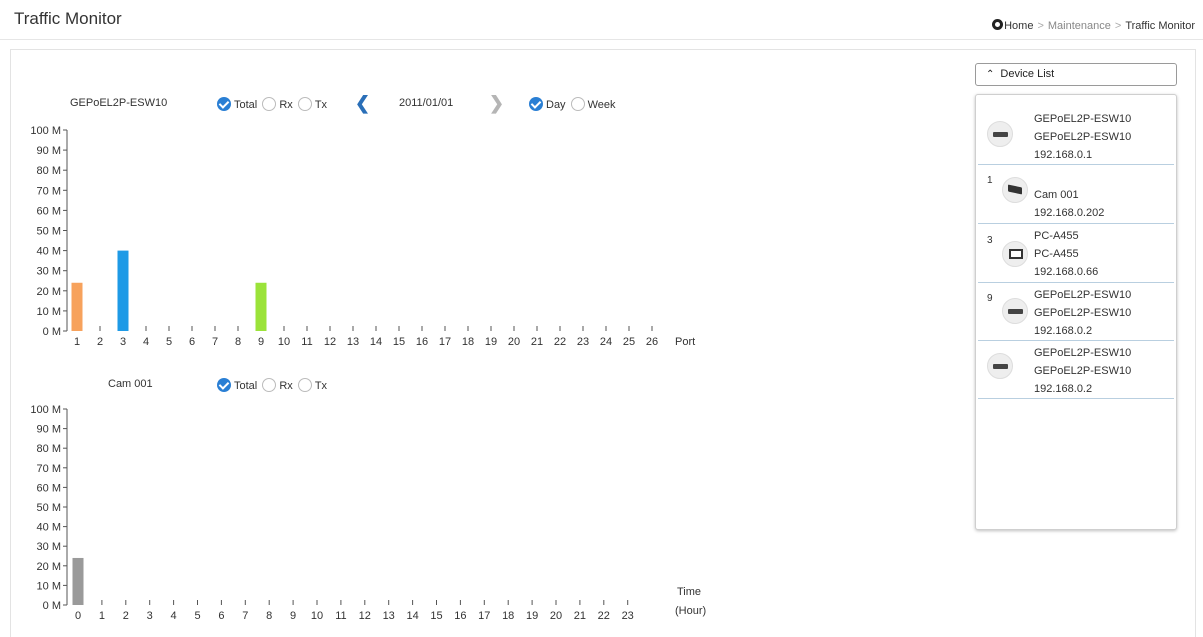 The image size is (1203, 637). Describe the element at coordinates (49, 430) in the screenshot. I see `y-tick-label: 90 M` at that location.